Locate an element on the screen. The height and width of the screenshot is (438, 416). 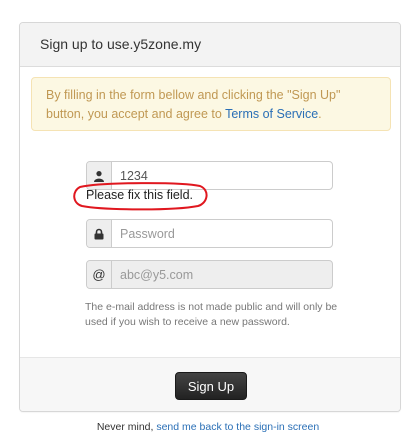
back-to-signin-text: Never mind, is located at coordinates (126, 427).